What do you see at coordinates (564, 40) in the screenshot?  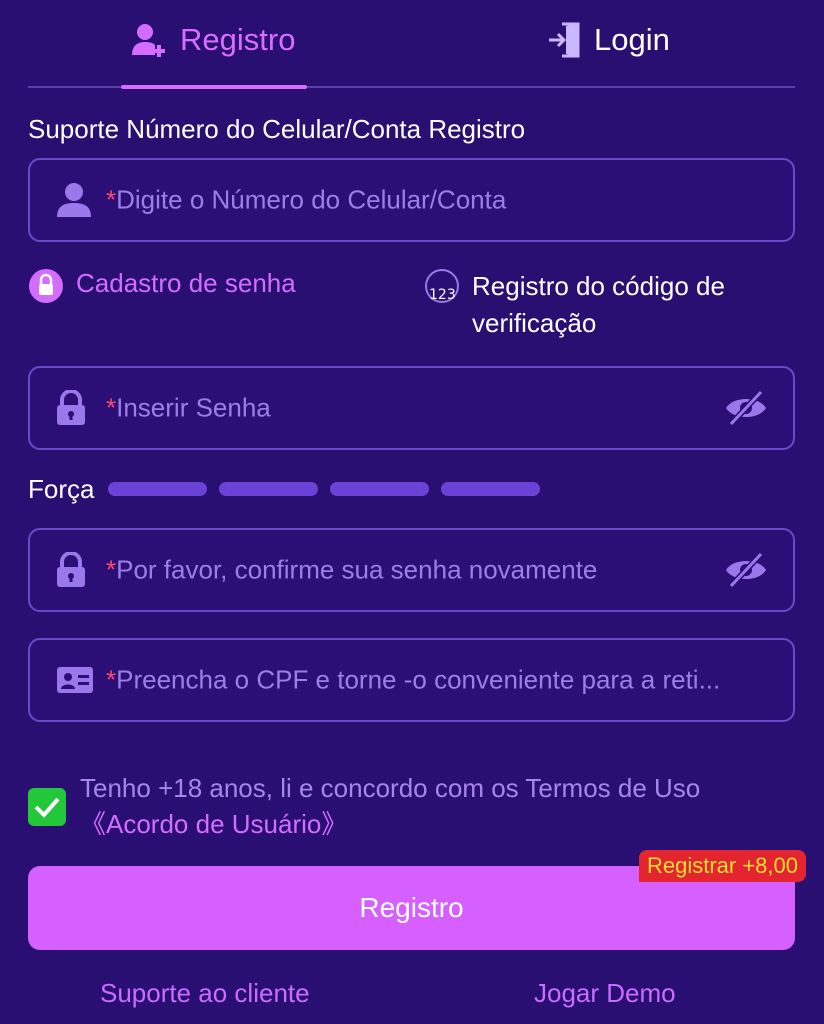 I see `login-icon` at bounding box center [564, 40].